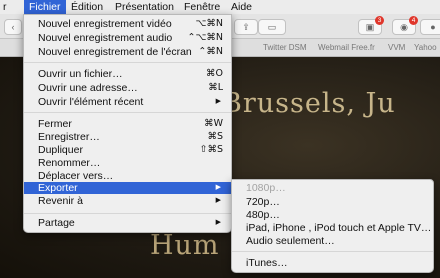 The width and height of the screenshot is (440, 278). I want to click on favorite-link: Yahoo, so click(425, 47).